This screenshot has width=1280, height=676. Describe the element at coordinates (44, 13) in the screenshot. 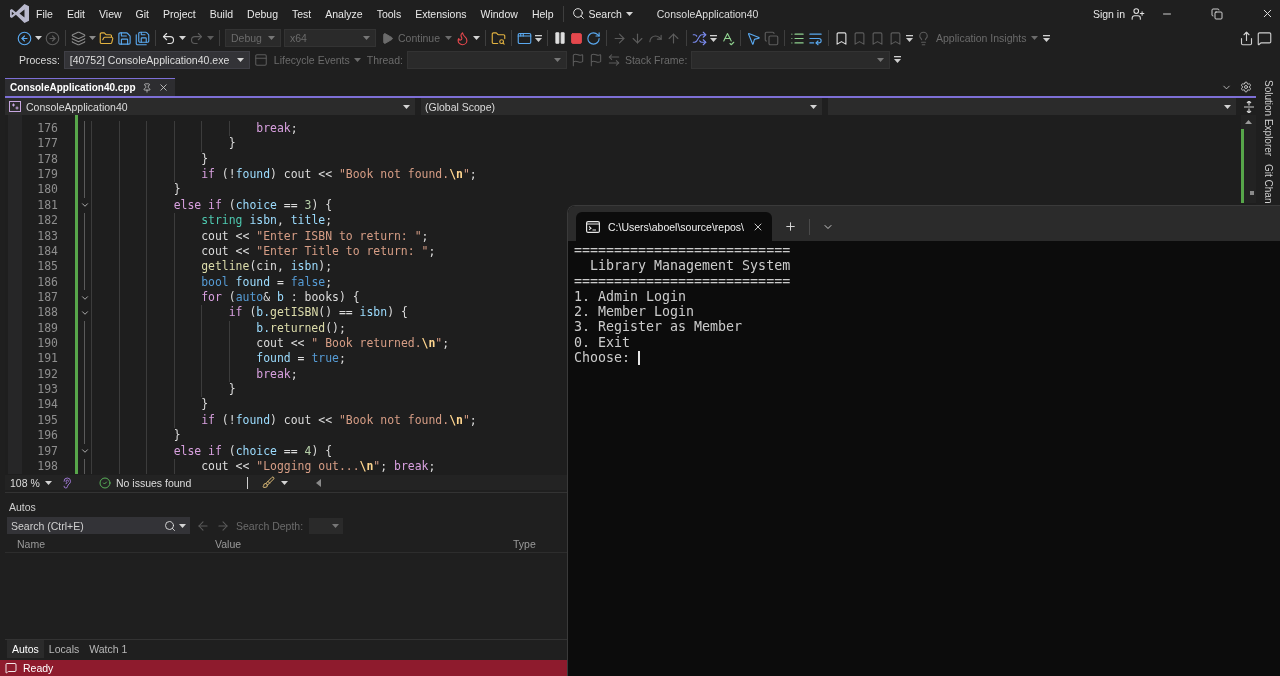

I see `menu-item: File` at that location.